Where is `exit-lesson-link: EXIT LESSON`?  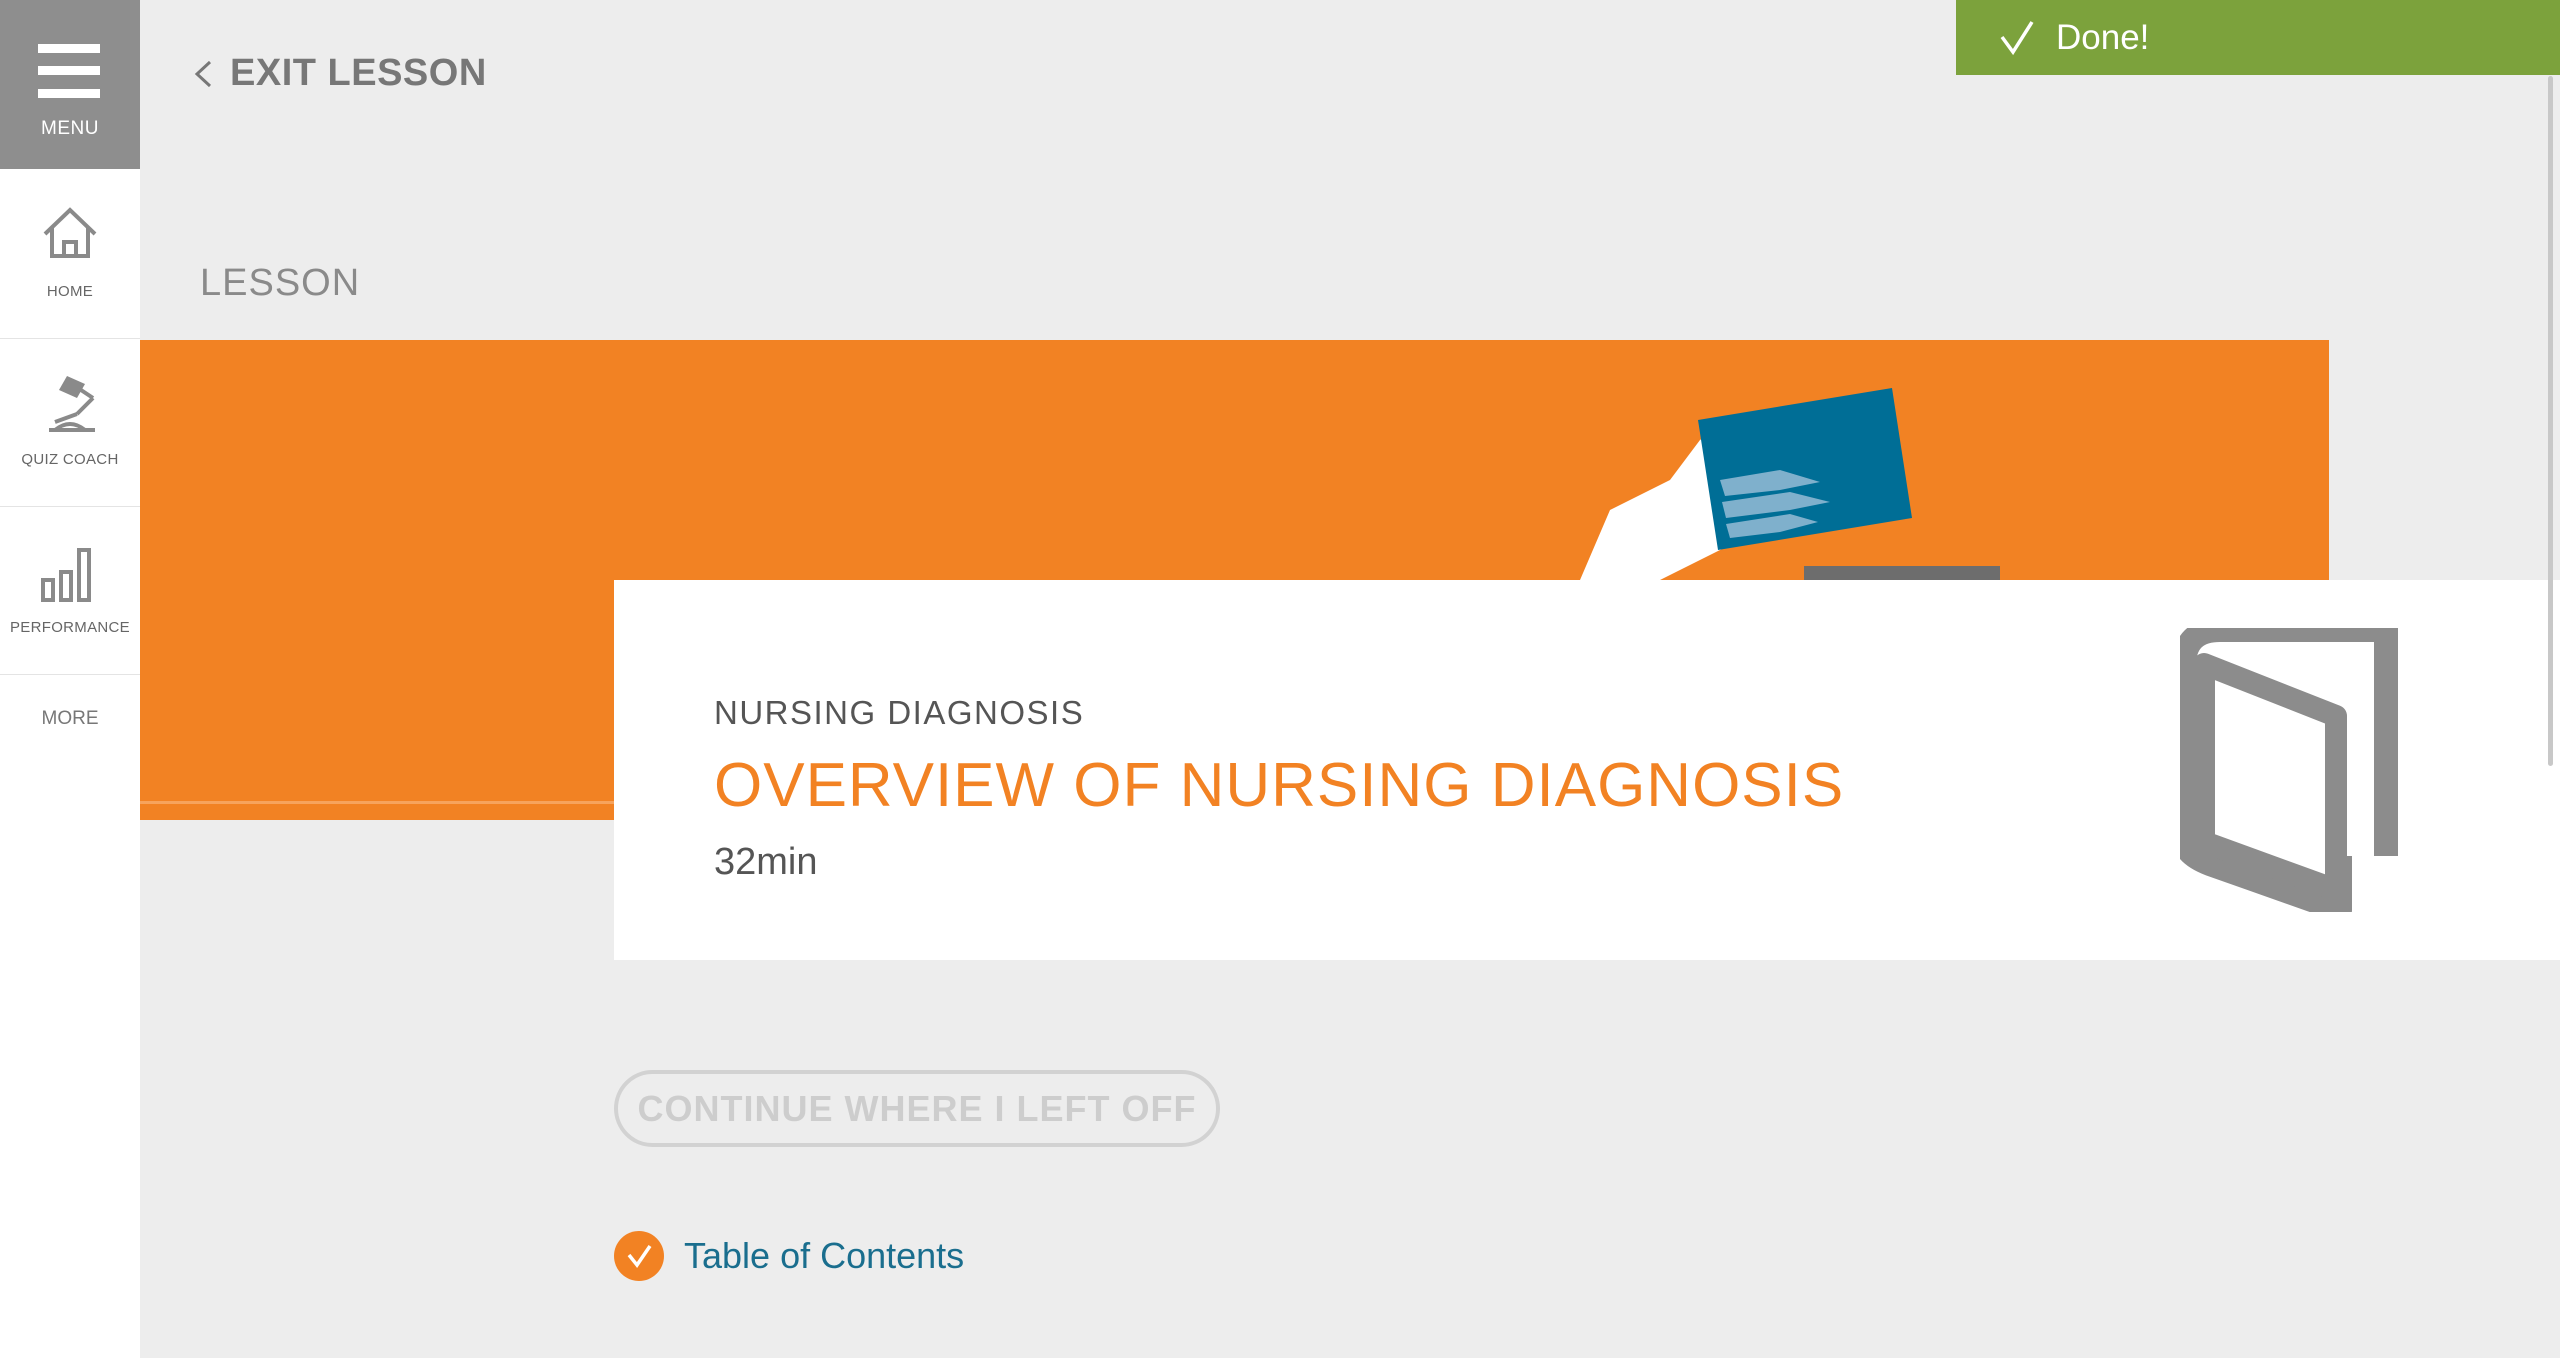
exit-lesson-link: EXIT LESSON is located at coordinates (339, 73).